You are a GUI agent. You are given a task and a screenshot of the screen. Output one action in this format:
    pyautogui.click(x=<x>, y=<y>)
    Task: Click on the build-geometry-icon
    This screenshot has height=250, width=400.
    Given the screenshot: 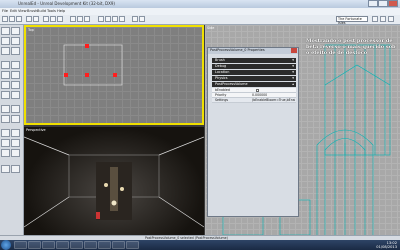 What is the action you would take?
    pyautogui.click(x=101, y=19)
    